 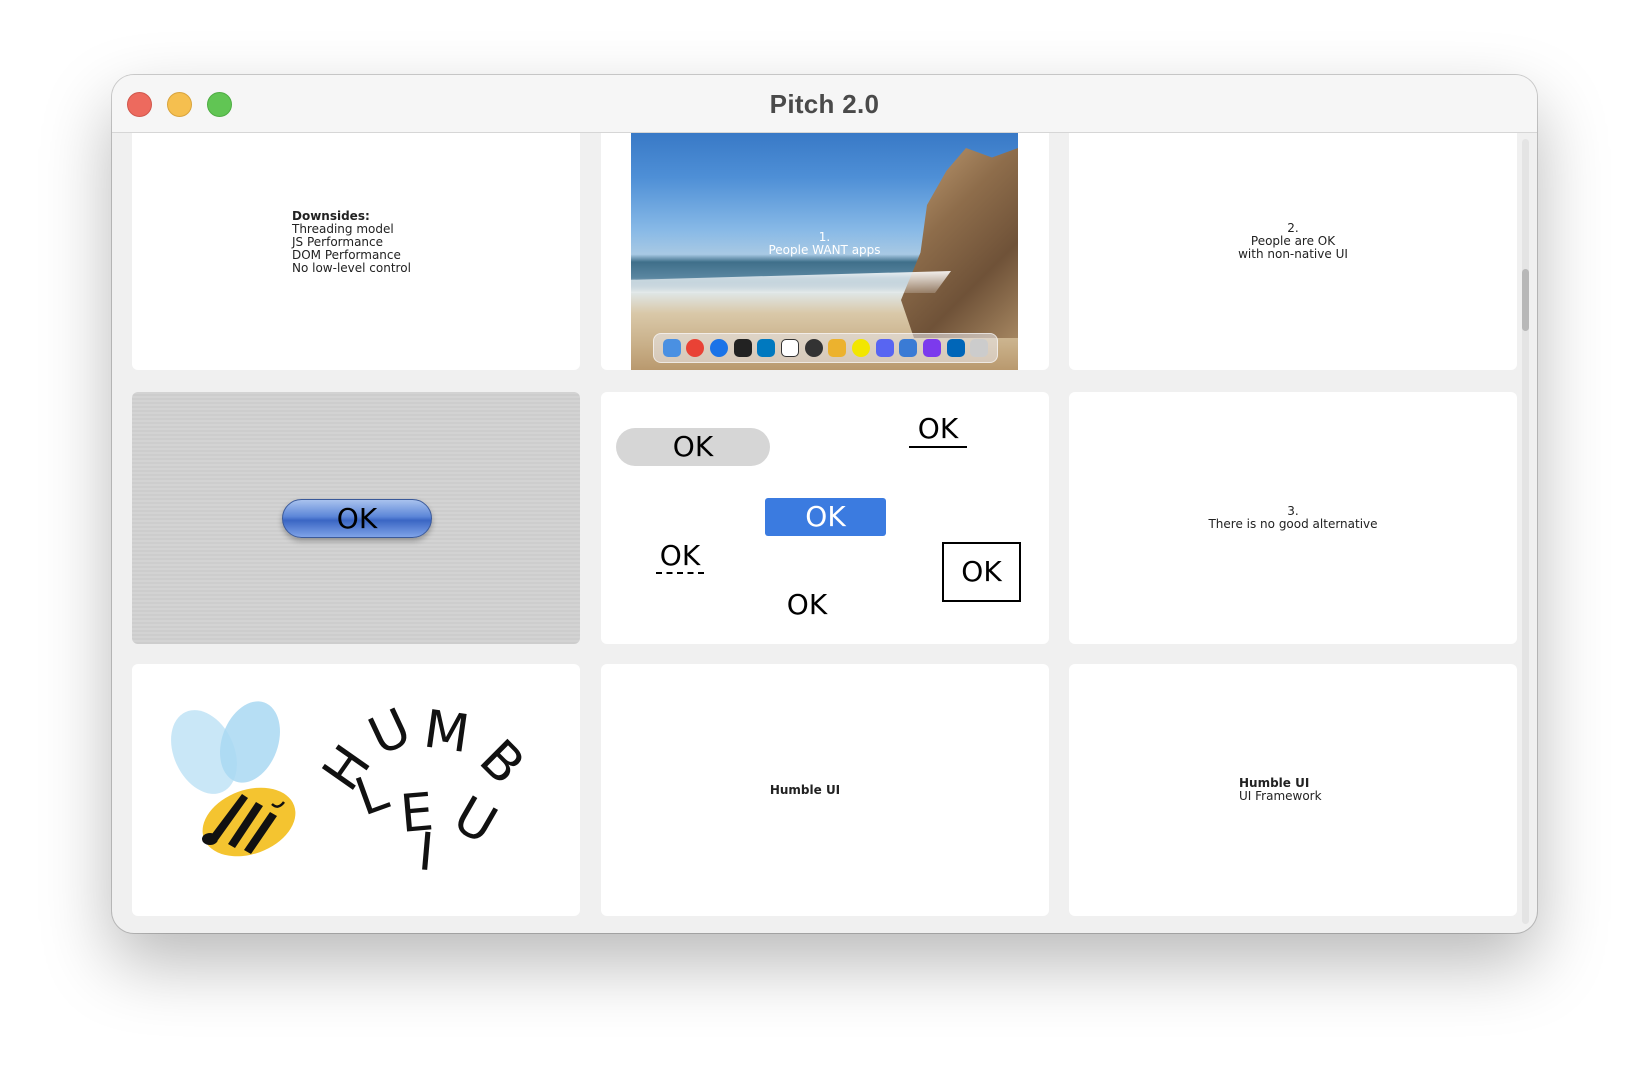 I want to click on aqua-ok-button: OK, so click(x=357, y=518).